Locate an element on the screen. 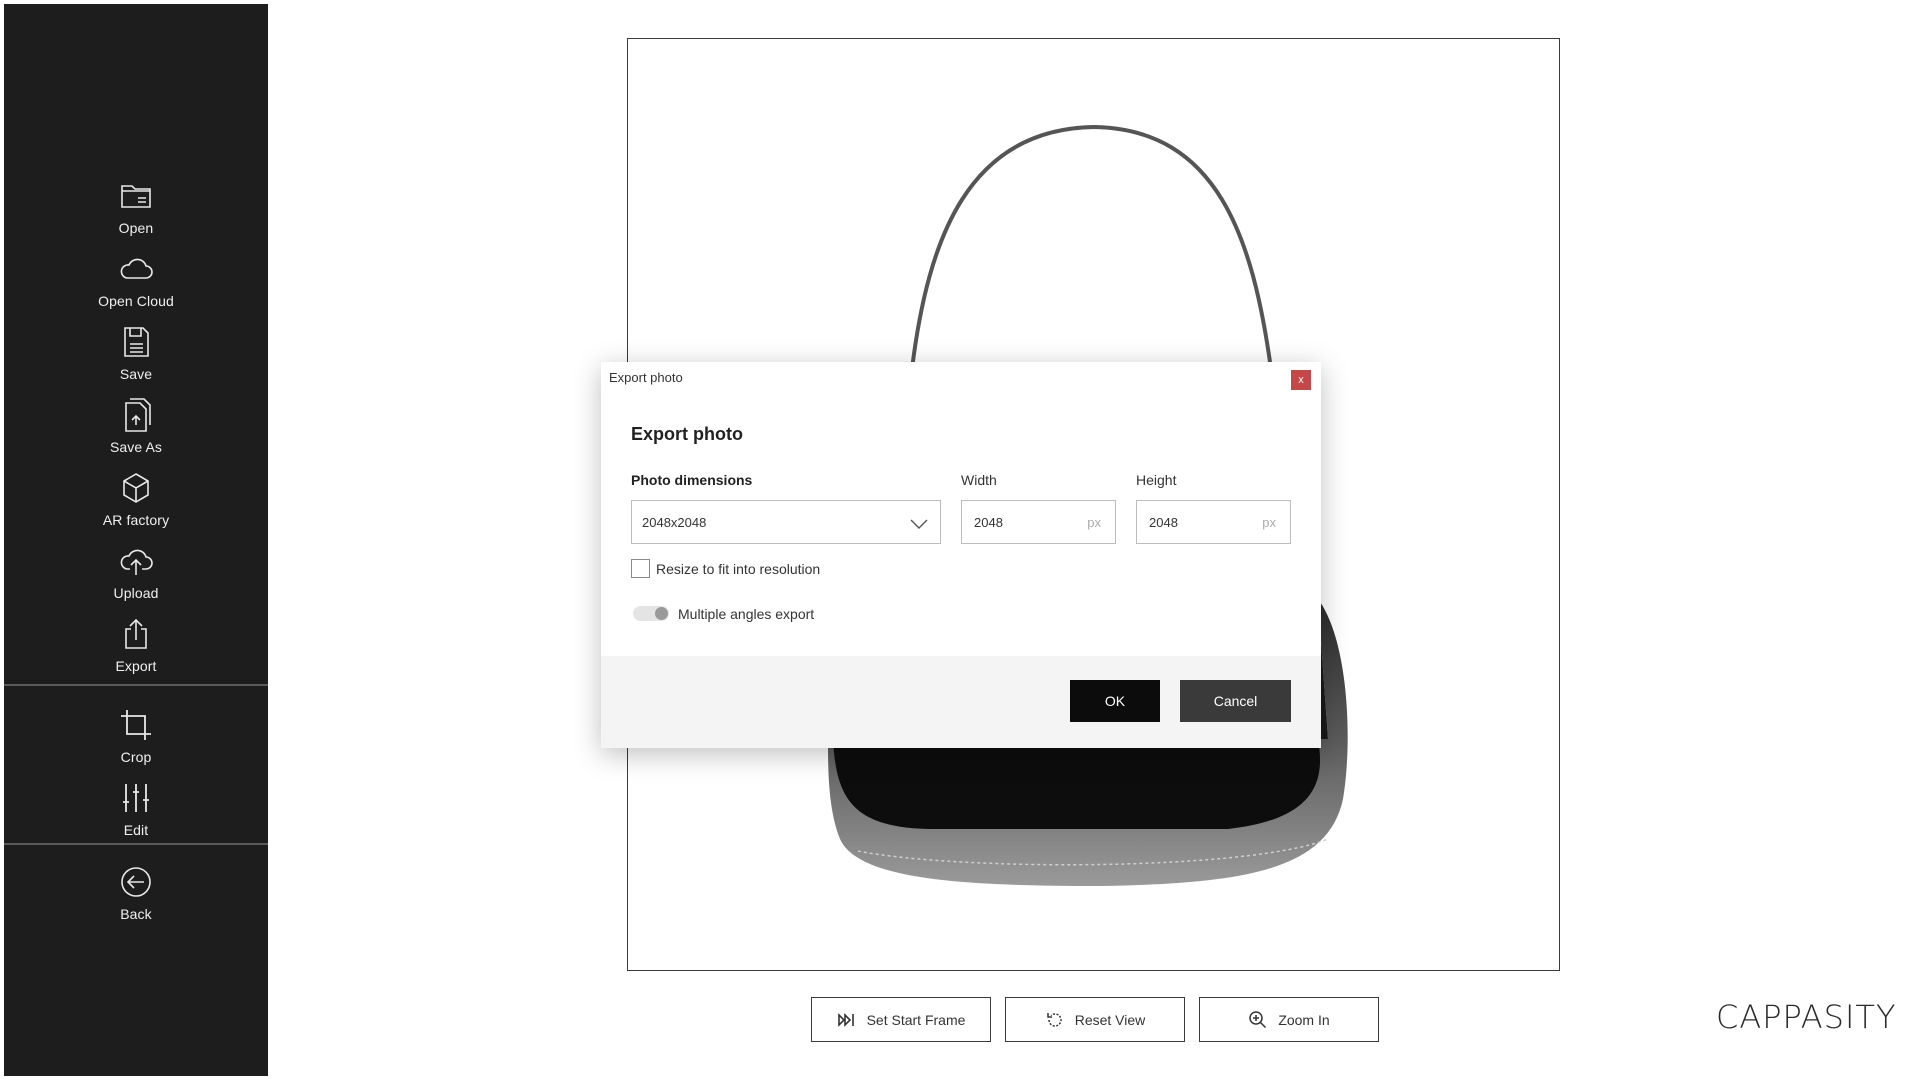 This screenshot has width=1920, height=1080. ok-button: OK is located at coordinates (1115, 701).